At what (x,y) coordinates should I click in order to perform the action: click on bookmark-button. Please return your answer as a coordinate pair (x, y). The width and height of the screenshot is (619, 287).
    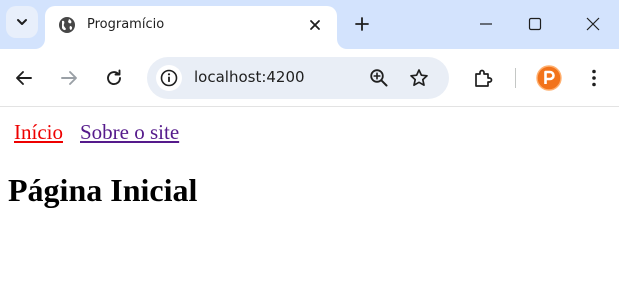
    Looking at the image, I should click on (419, 78).